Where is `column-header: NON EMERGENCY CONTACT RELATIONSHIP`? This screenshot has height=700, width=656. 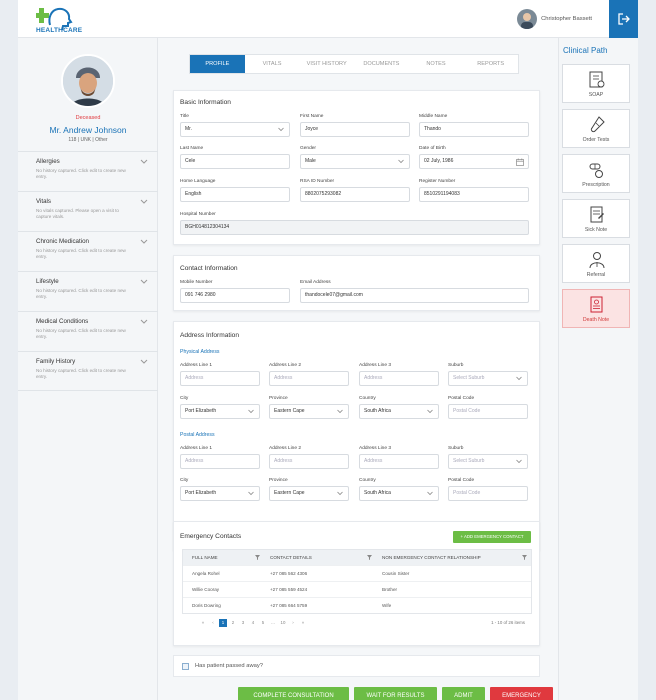 column-header: NON EMERGENCY CONTACT RELATIONSHIP is located at coordinates (453, 557).